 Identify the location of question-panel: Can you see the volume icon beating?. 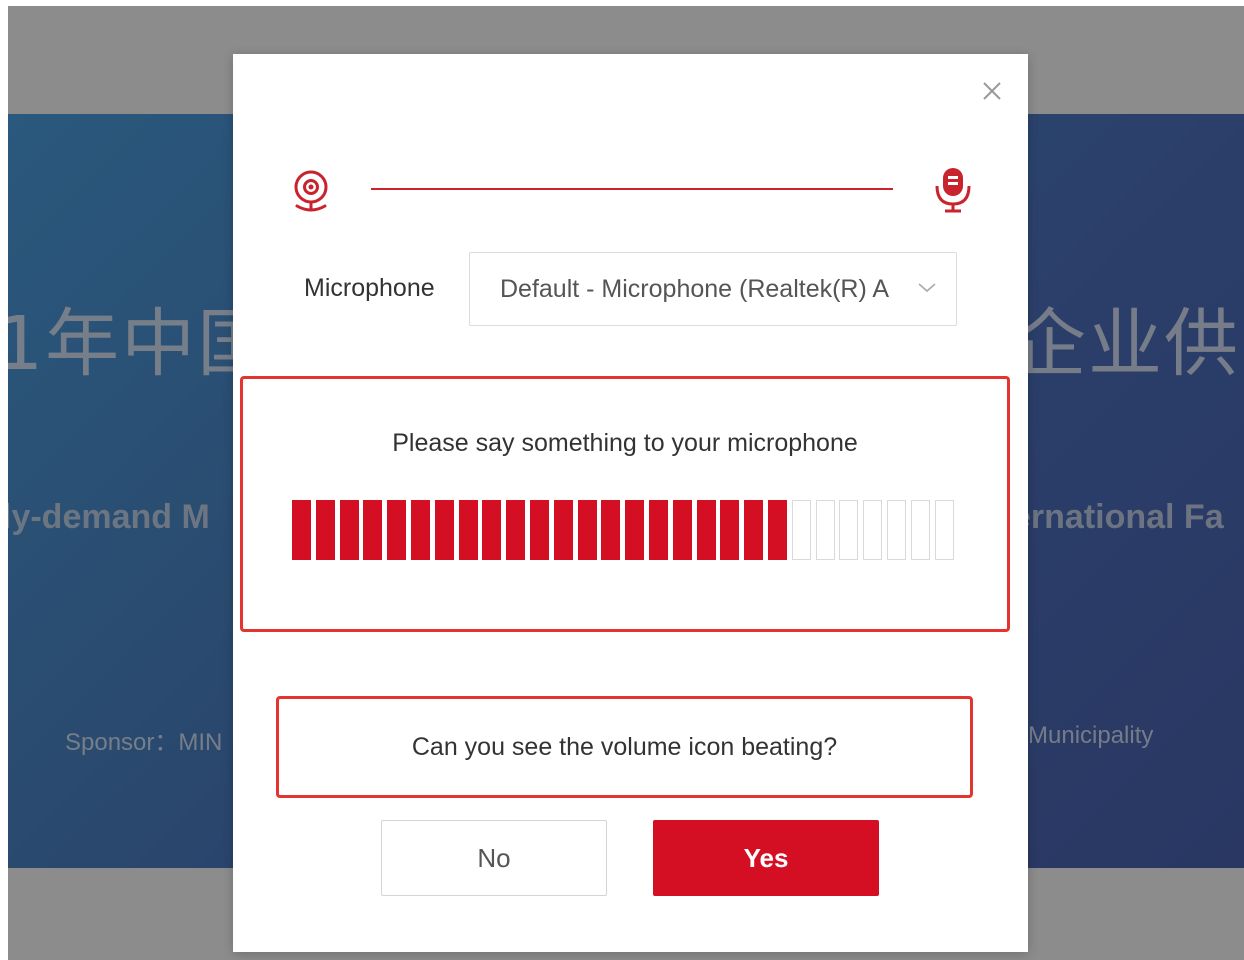
(624, 747).